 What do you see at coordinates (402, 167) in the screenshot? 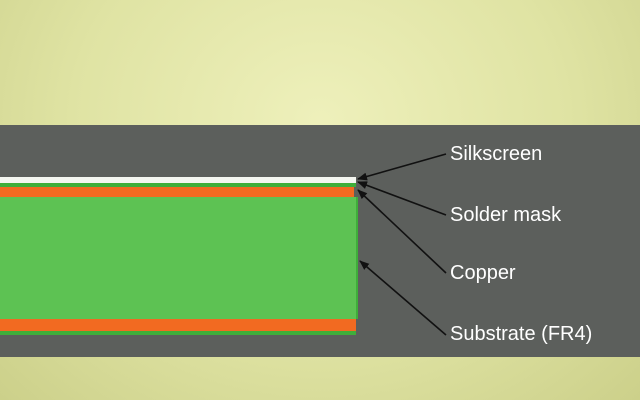
I see `silkscreen-arrow` at bounding box center [402, 167].